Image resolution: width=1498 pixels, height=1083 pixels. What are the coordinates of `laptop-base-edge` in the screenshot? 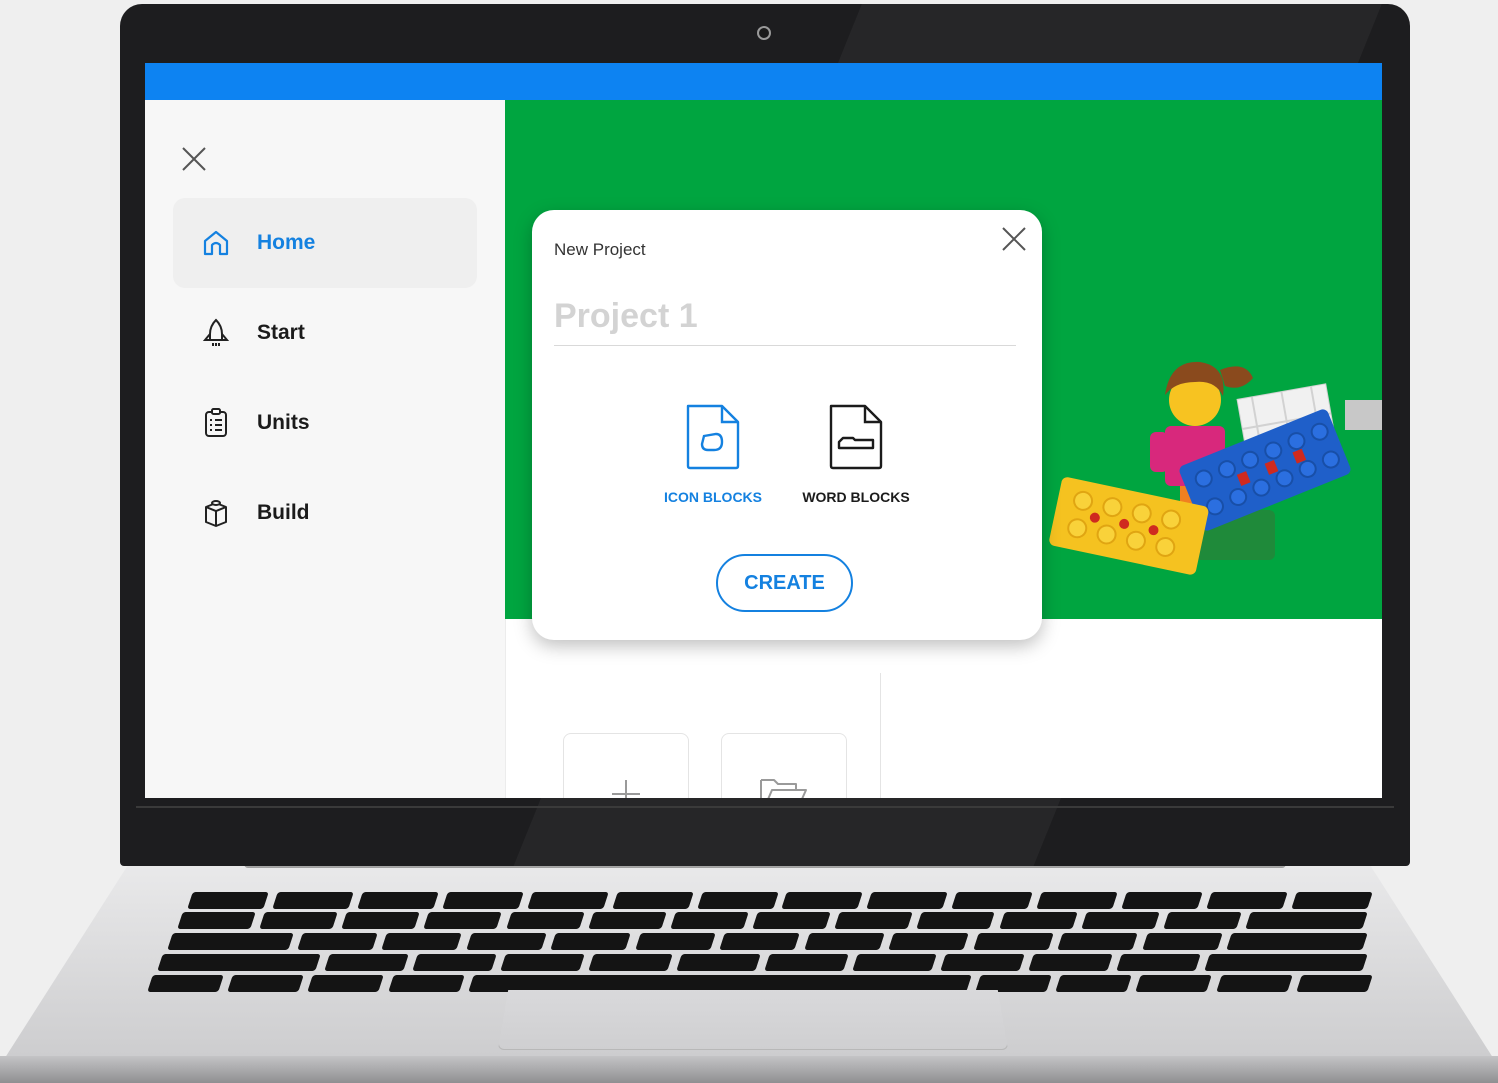 It's located at (749, 1069).